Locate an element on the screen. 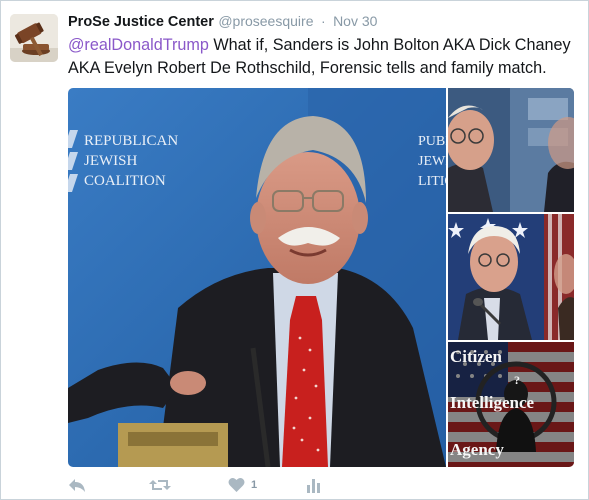 This screenshot has height=500, width=589. author-name: ProSe Justice Center is located at coordinates (141, 22).